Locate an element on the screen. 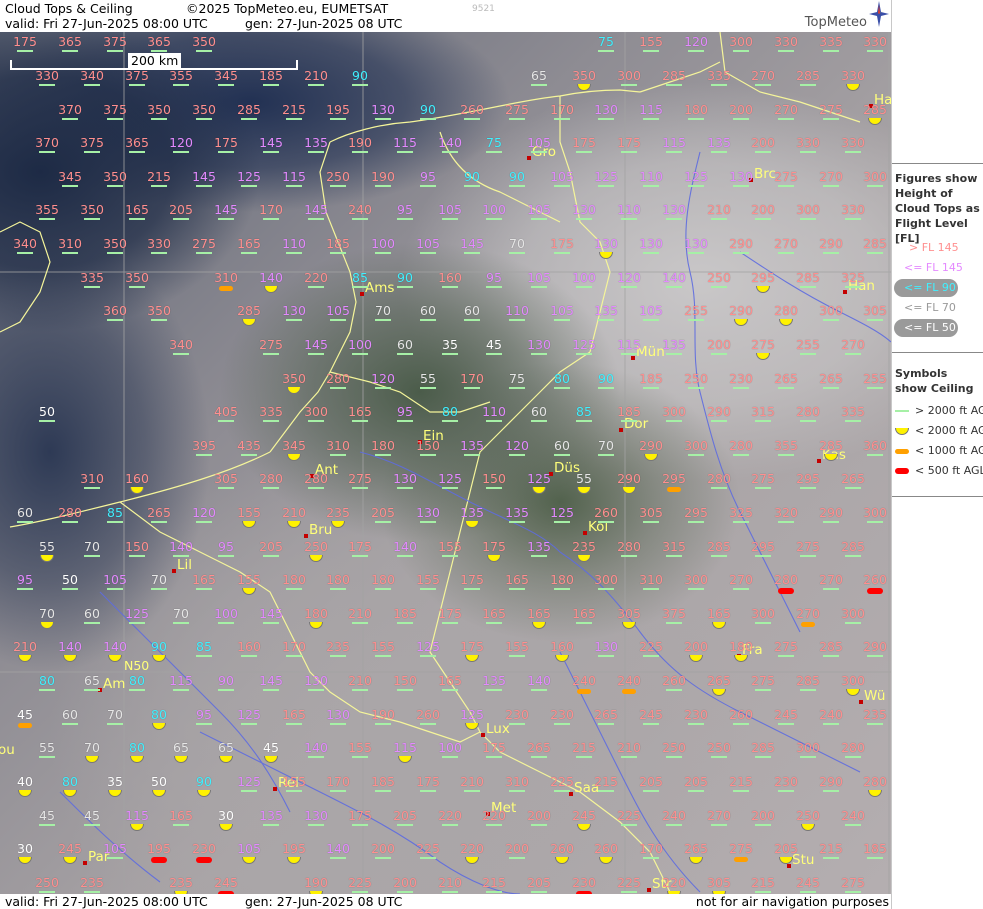 This screenshot has height=909, width=983. cloud-top-value: 175 is located at coordinates (360, 815).